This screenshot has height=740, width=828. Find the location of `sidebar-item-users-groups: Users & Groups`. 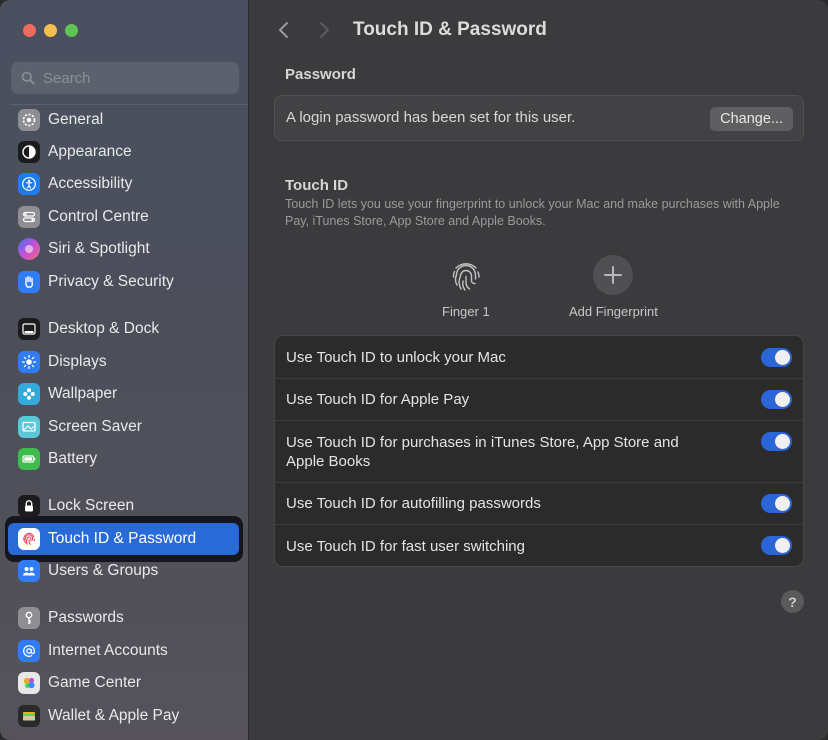

sidebar-item-users-groups: Users & Groups is located at coordinates (123, 571).